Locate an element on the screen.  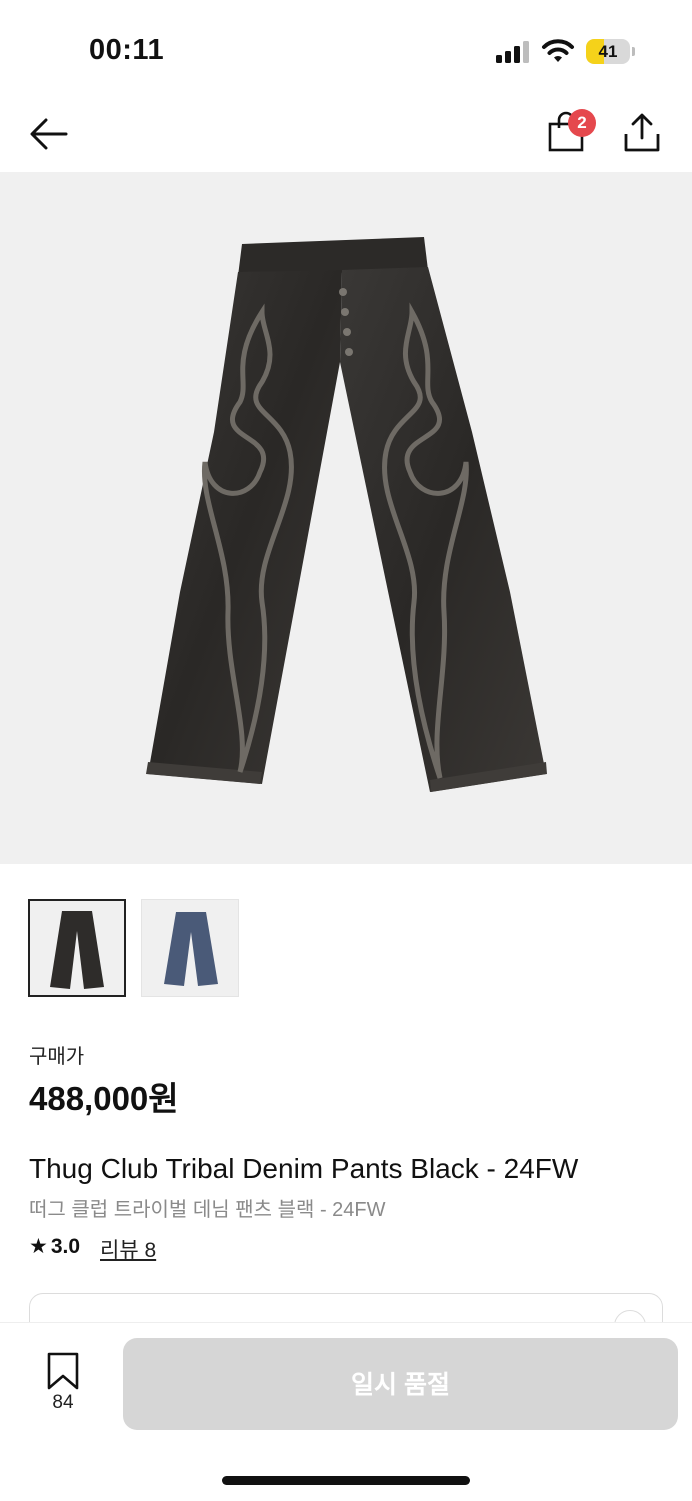
thumbnail-black-image is located at coordinates (77, 950).